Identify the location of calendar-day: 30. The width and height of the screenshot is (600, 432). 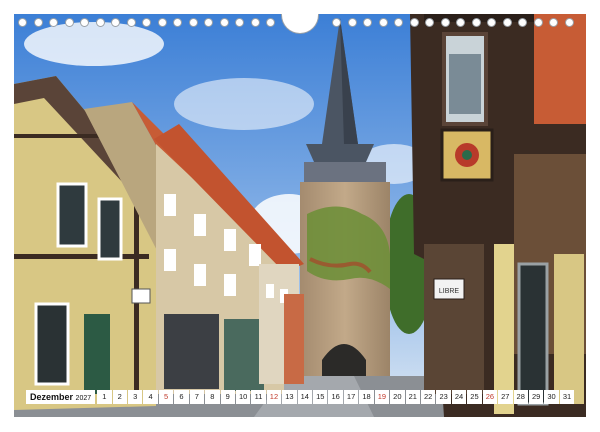
(551, 397).